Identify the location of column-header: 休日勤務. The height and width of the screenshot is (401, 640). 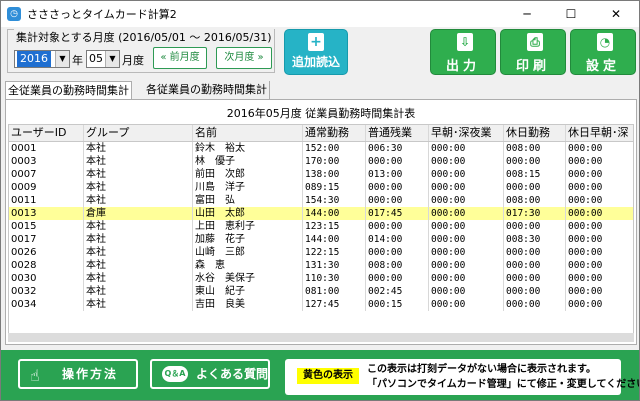
(535, 133).